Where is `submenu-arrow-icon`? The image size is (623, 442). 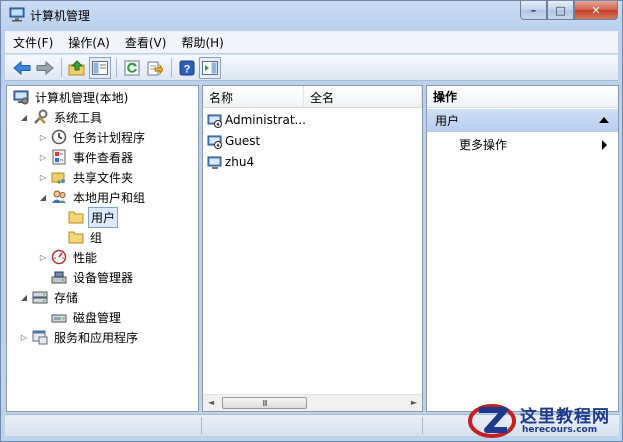 submenu-arrow-icon is located at coordinates (604, 145).